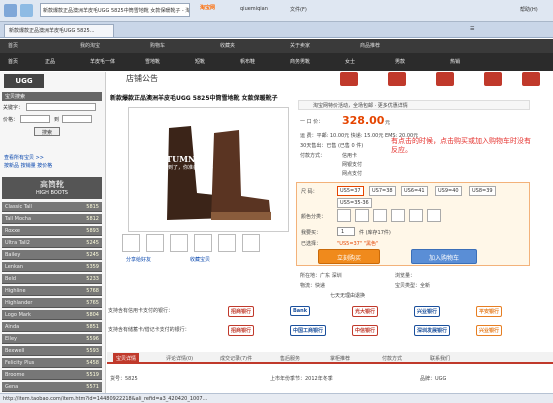  What do you see at coordinates (346, 231) in the screenshot?
I see `quantity-input: 1` at bounding box center [346, 231].